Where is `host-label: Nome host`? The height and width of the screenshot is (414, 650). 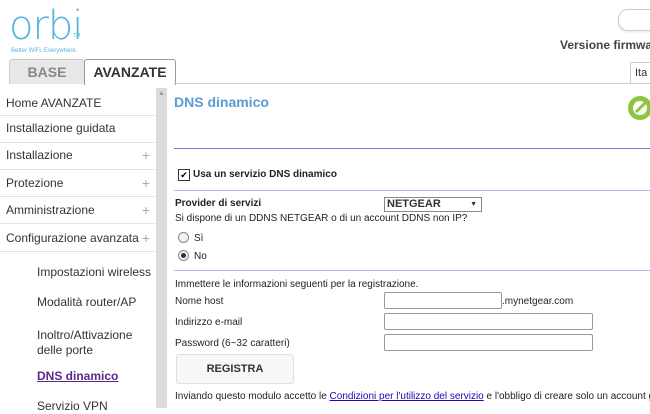
host-label: Nome host is located at coordinates (199, 301).